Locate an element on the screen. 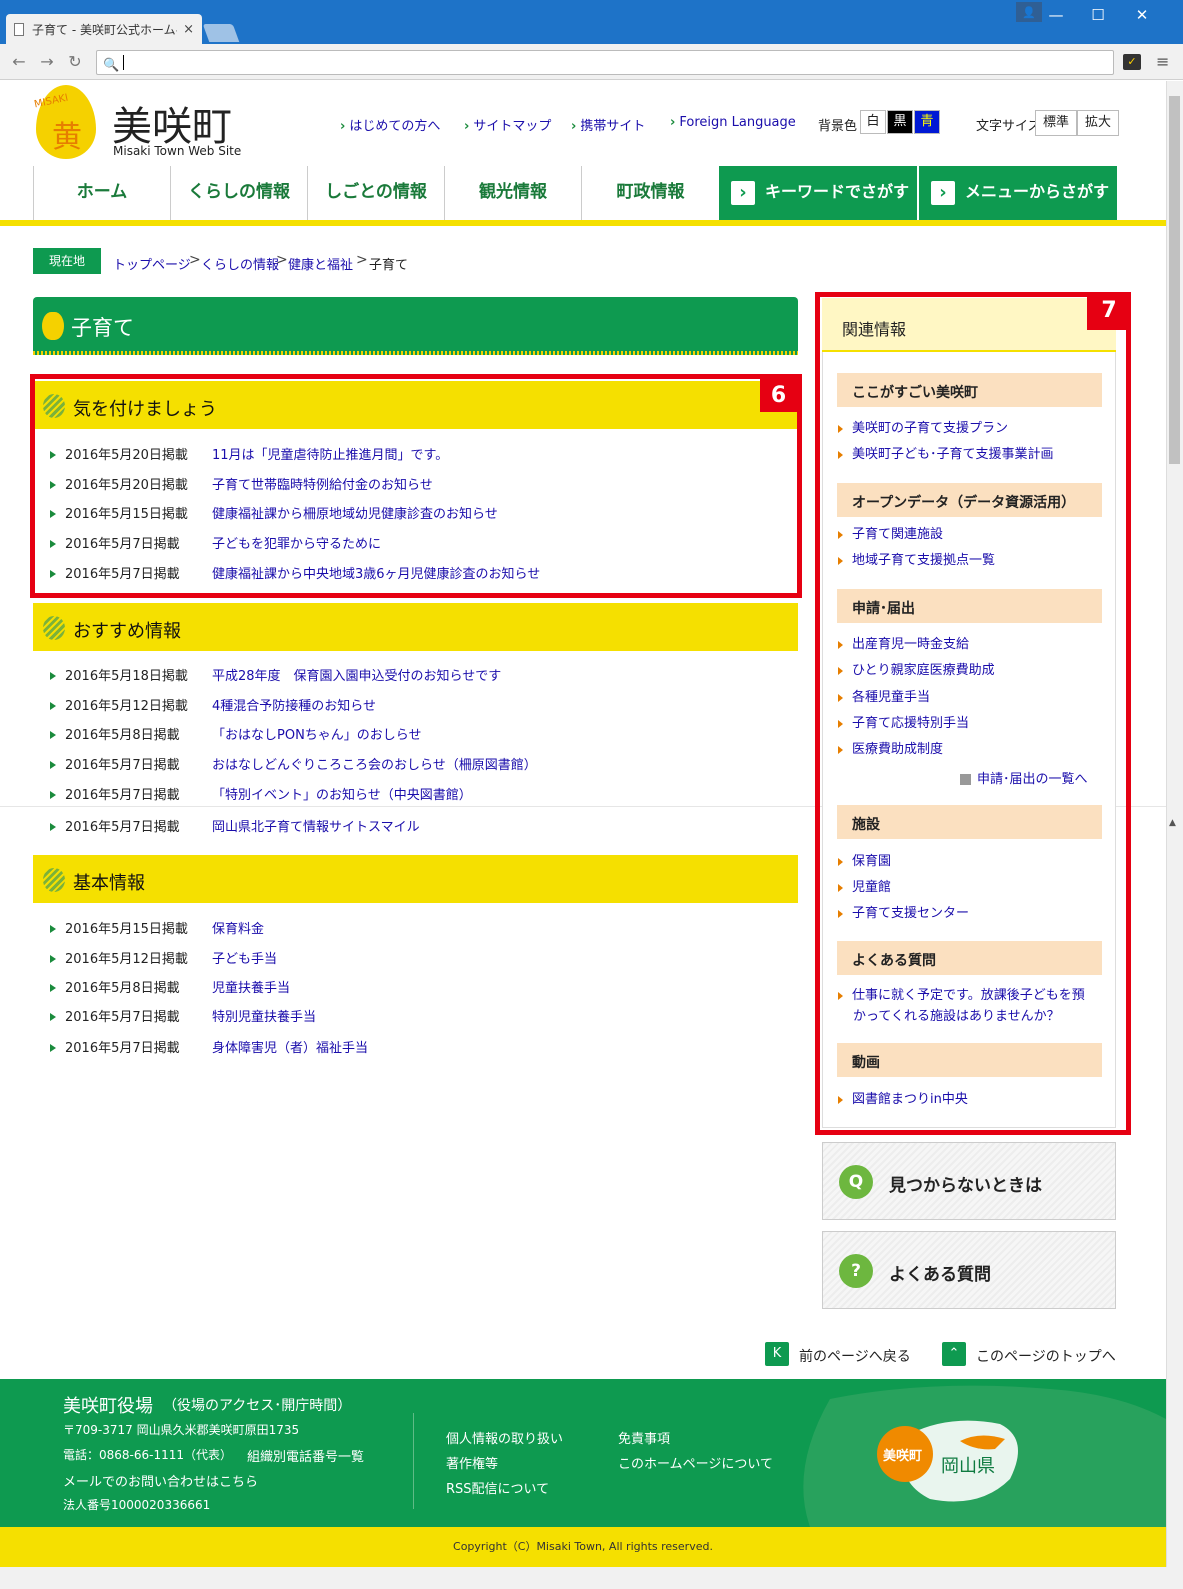  bg-blue-button: 青 is located at coordinates (927, 122).